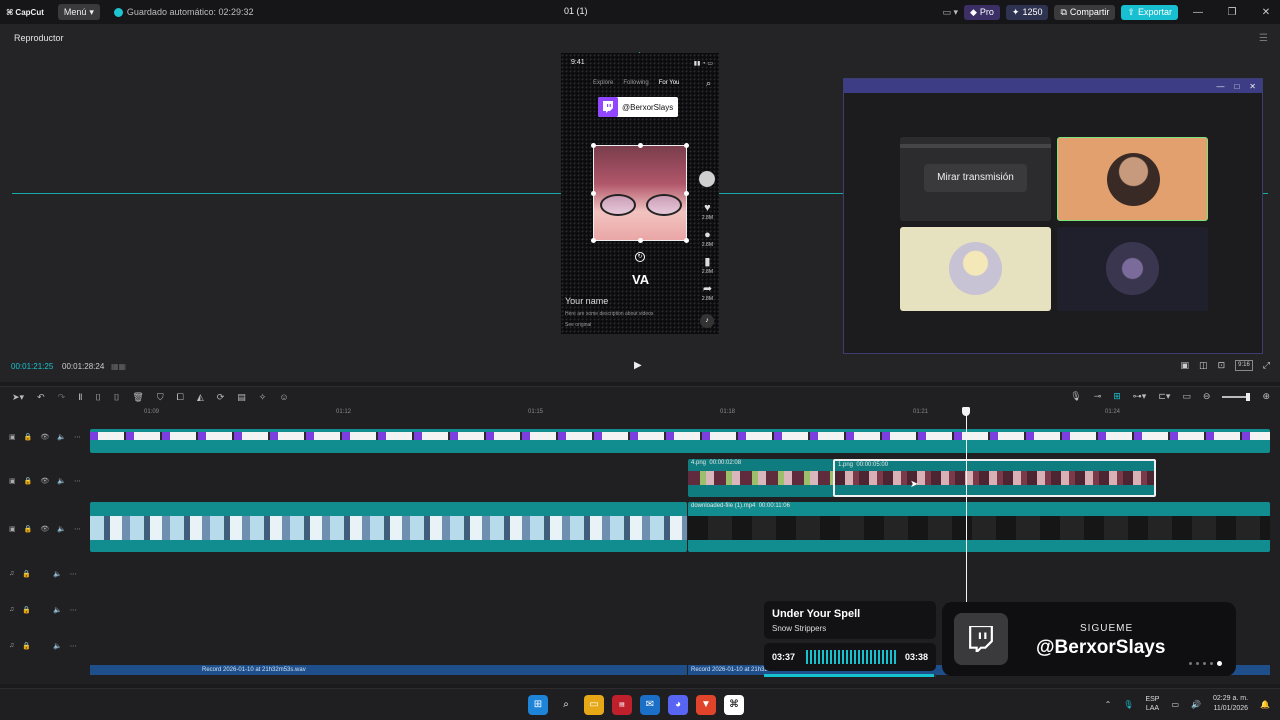  What do you see at coordinates (137, 397) in the screenshot?
I see `delete-icon: 🗑` at bounding box center [137, 397].